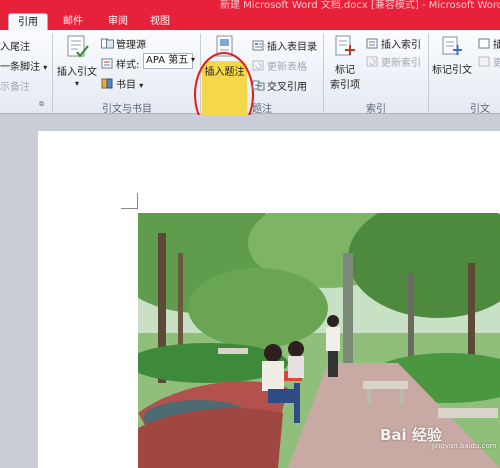  What do you see at coordinates (376, 109) in the screenshot?
I see `index-group-label: 索引` at bounding box center [376, 109].